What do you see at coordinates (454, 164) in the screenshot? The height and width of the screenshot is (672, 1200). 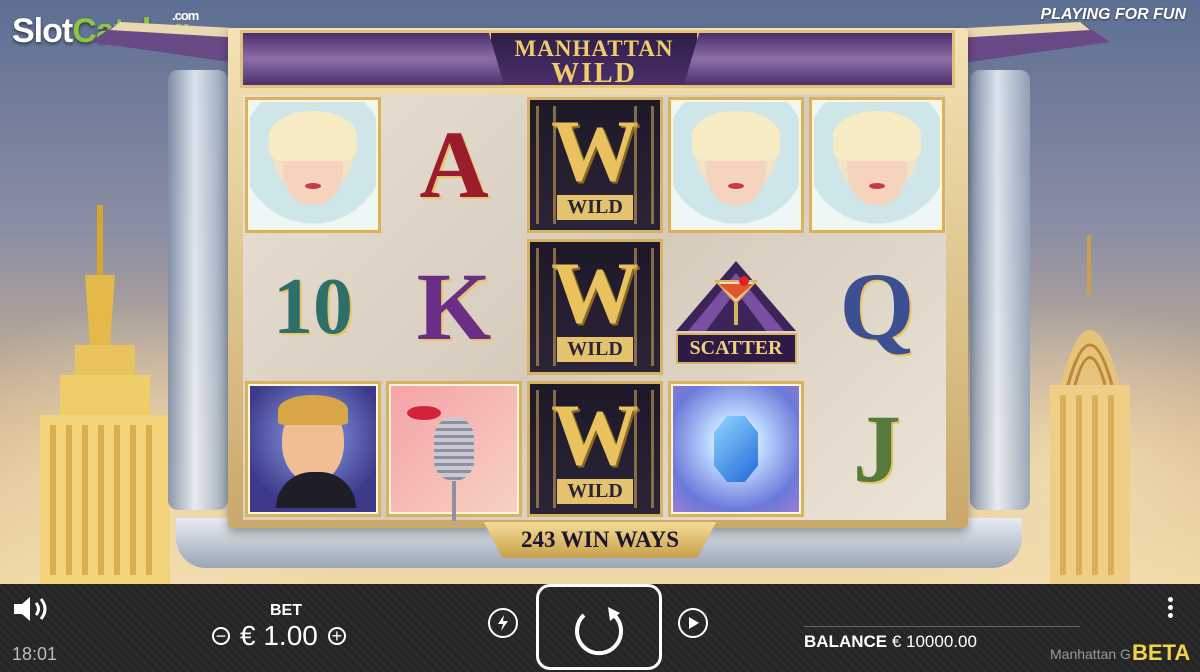 I see `symbol-a: A` at bounding box center [454, 164].